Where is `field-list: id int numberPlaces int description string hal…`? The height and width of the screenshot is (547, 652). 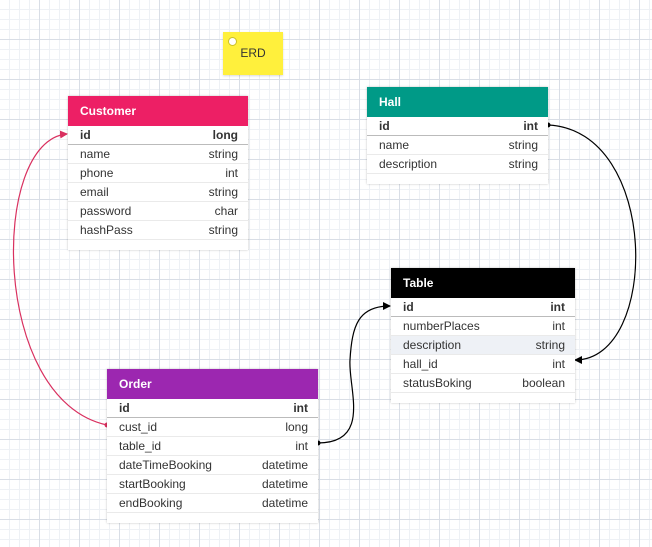 field-list: id int numberPlaces int description string hal… is located at coordinates (483, 345).